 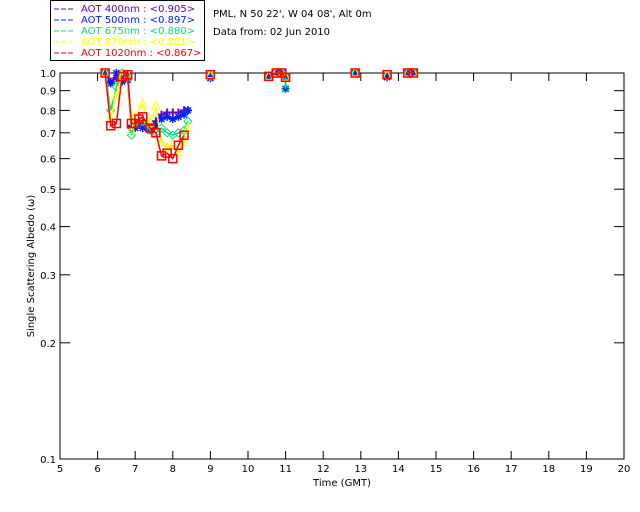 I want to click on x-tick-label: 6, so click(x=97, y=469).